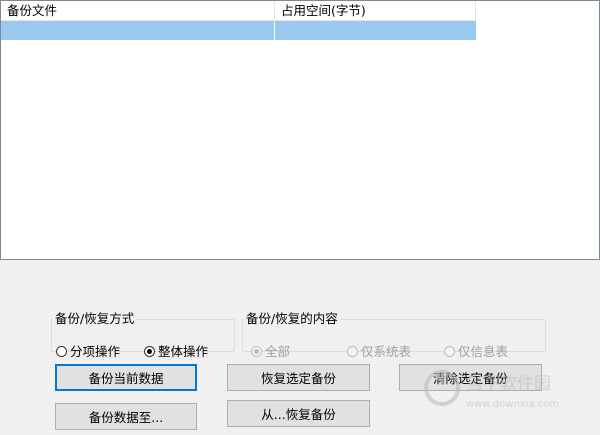 Image resolution: width=600 pixels, height=435 pixels. Describe the element at coordinates (298, 413) in the screenshot. I see `restore-from-backup-button: 从...恢复备份` at that location.